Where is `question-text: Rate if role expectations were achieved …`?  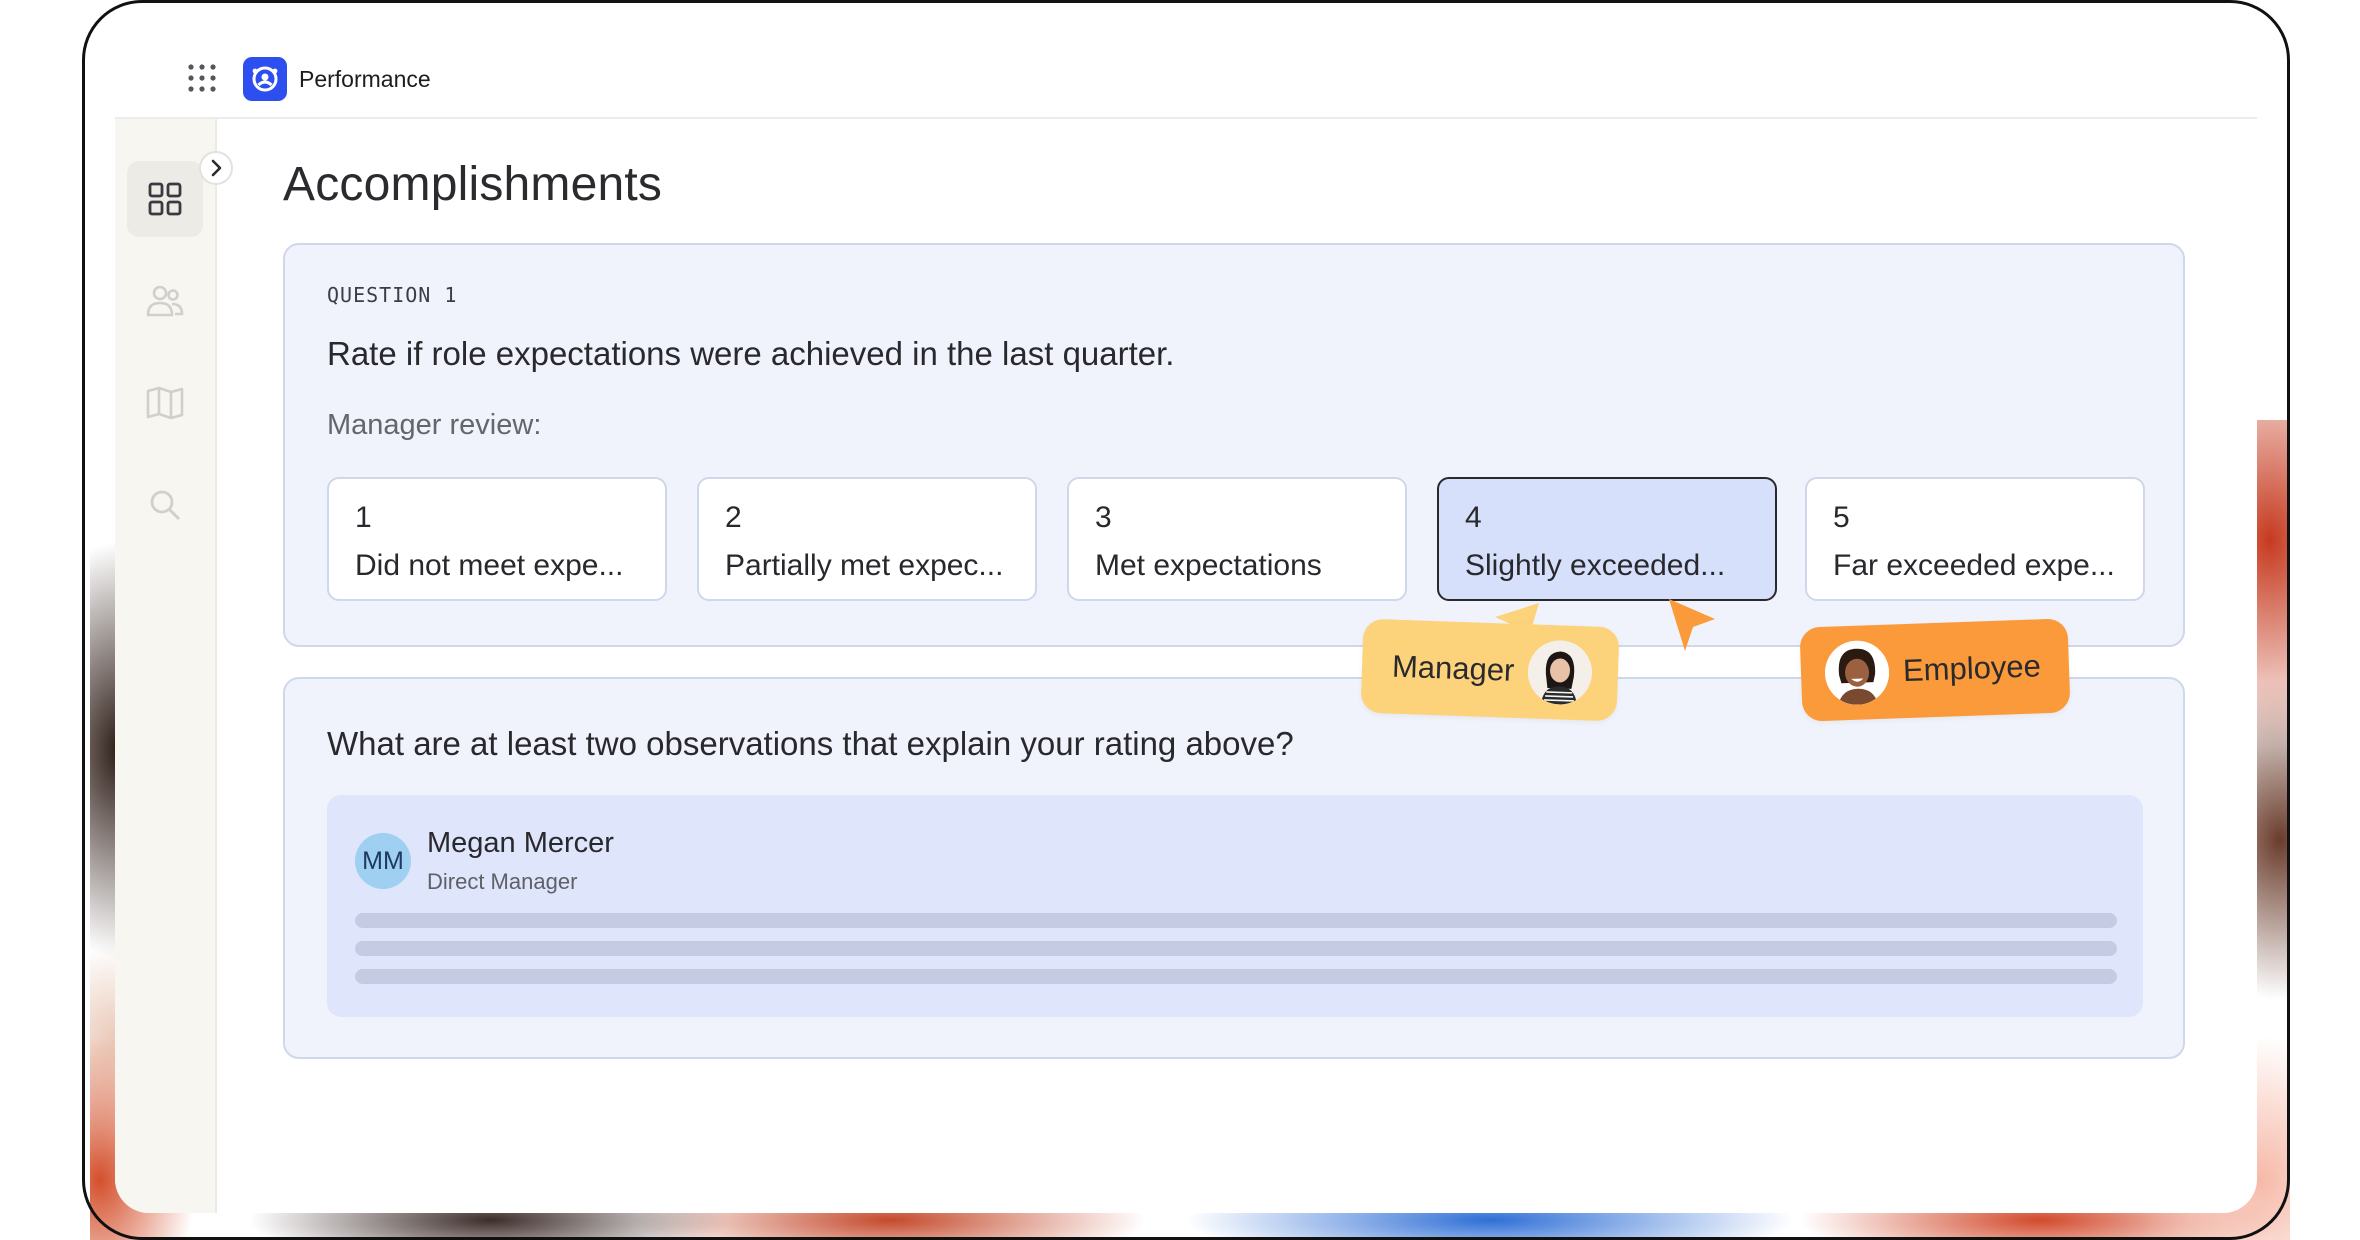 question-text: Rate if role expectations were achieved … is located at coordinates (751, 353).